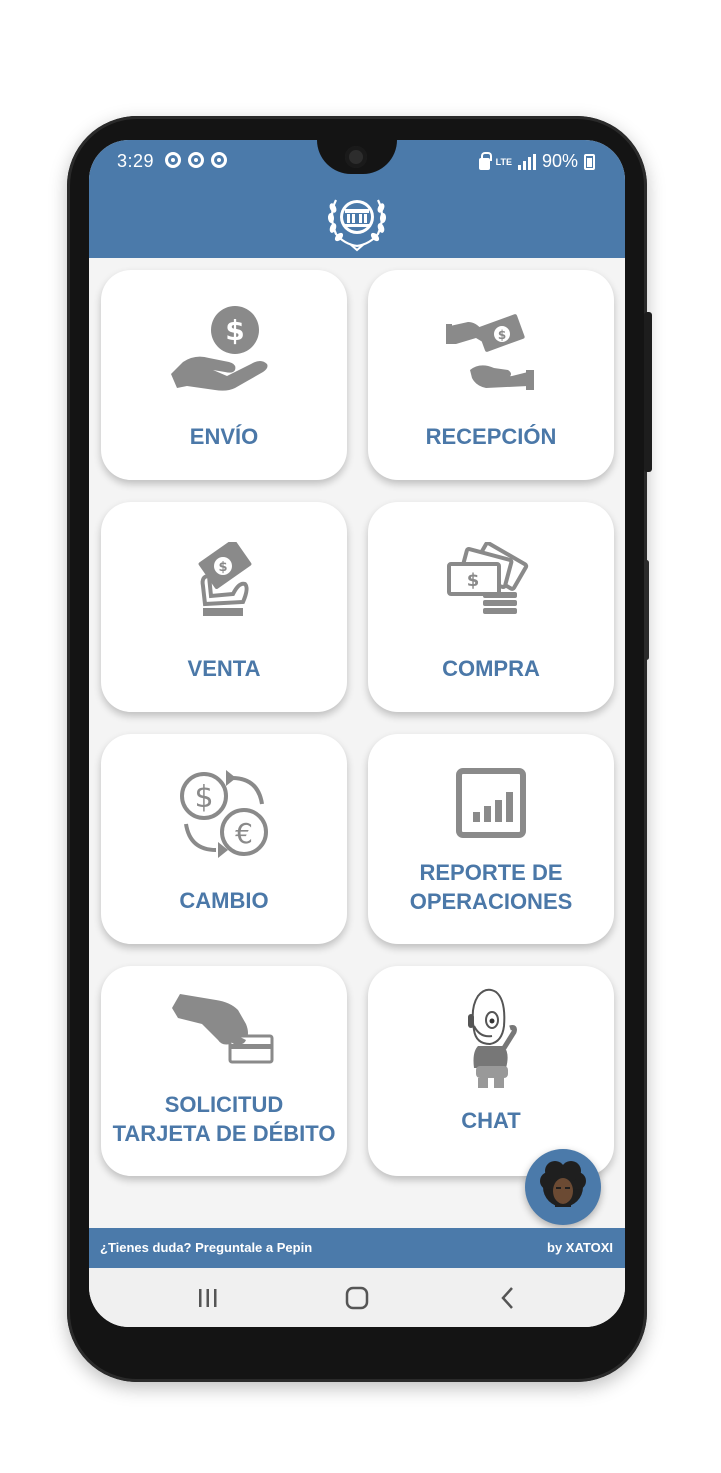  I want to click on home-icon, so click(357, 1298).